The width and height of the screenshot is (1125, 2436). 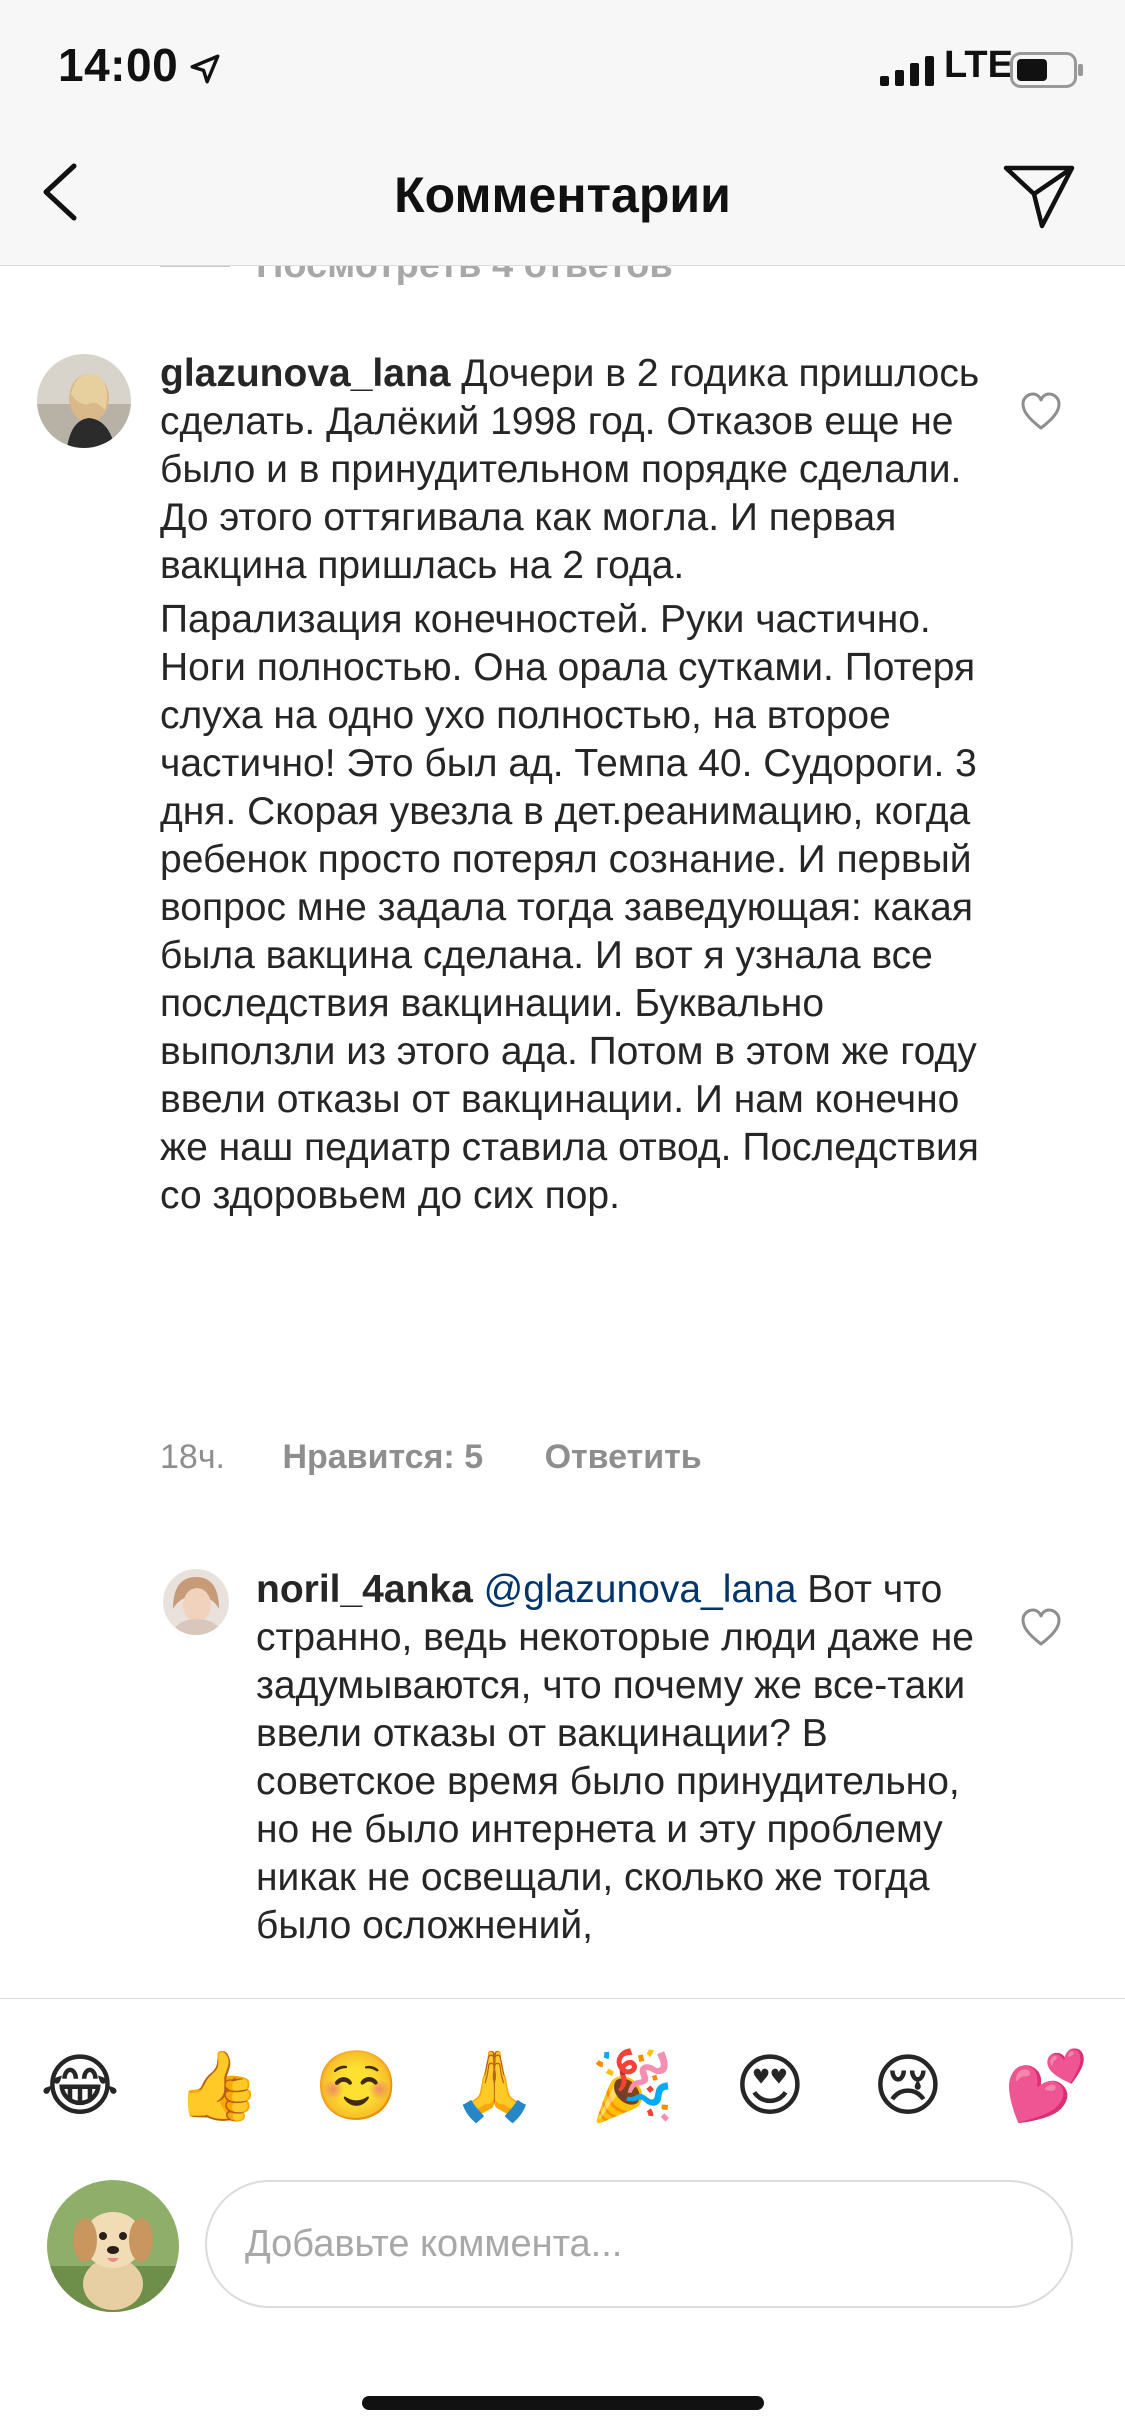 What do you see at coordinates (494, 2087) in the screenshot?
I see `emoji-folded-hands: 🙏` at bounding box center [494, 2087].